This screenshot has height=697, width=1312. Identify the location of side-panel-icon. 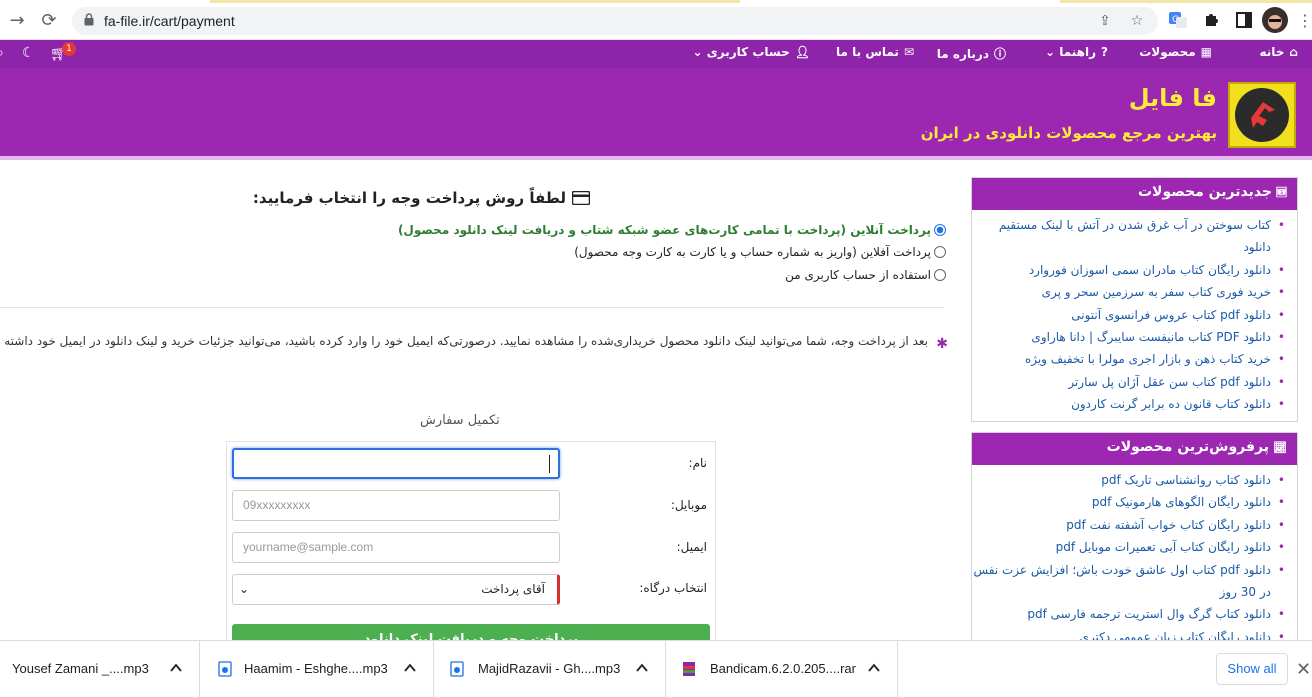
(1244, 20).